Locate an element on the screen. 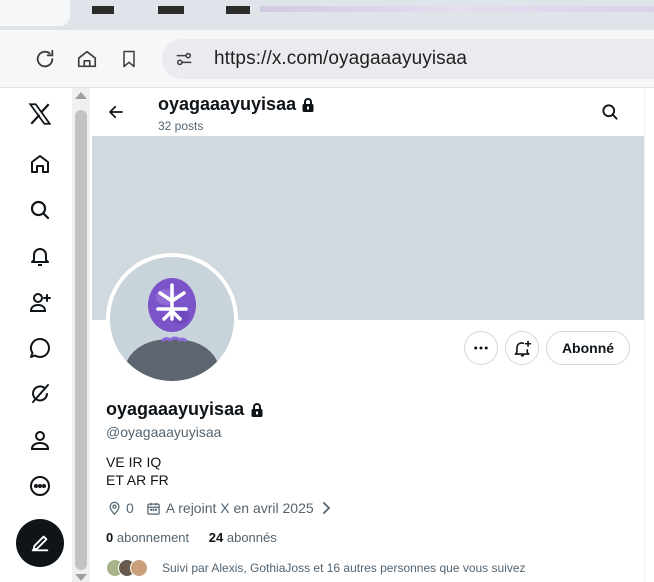 The width and height of the screenshot is (654, 582). following-button: Abonné is located at coordinates (588, 348).